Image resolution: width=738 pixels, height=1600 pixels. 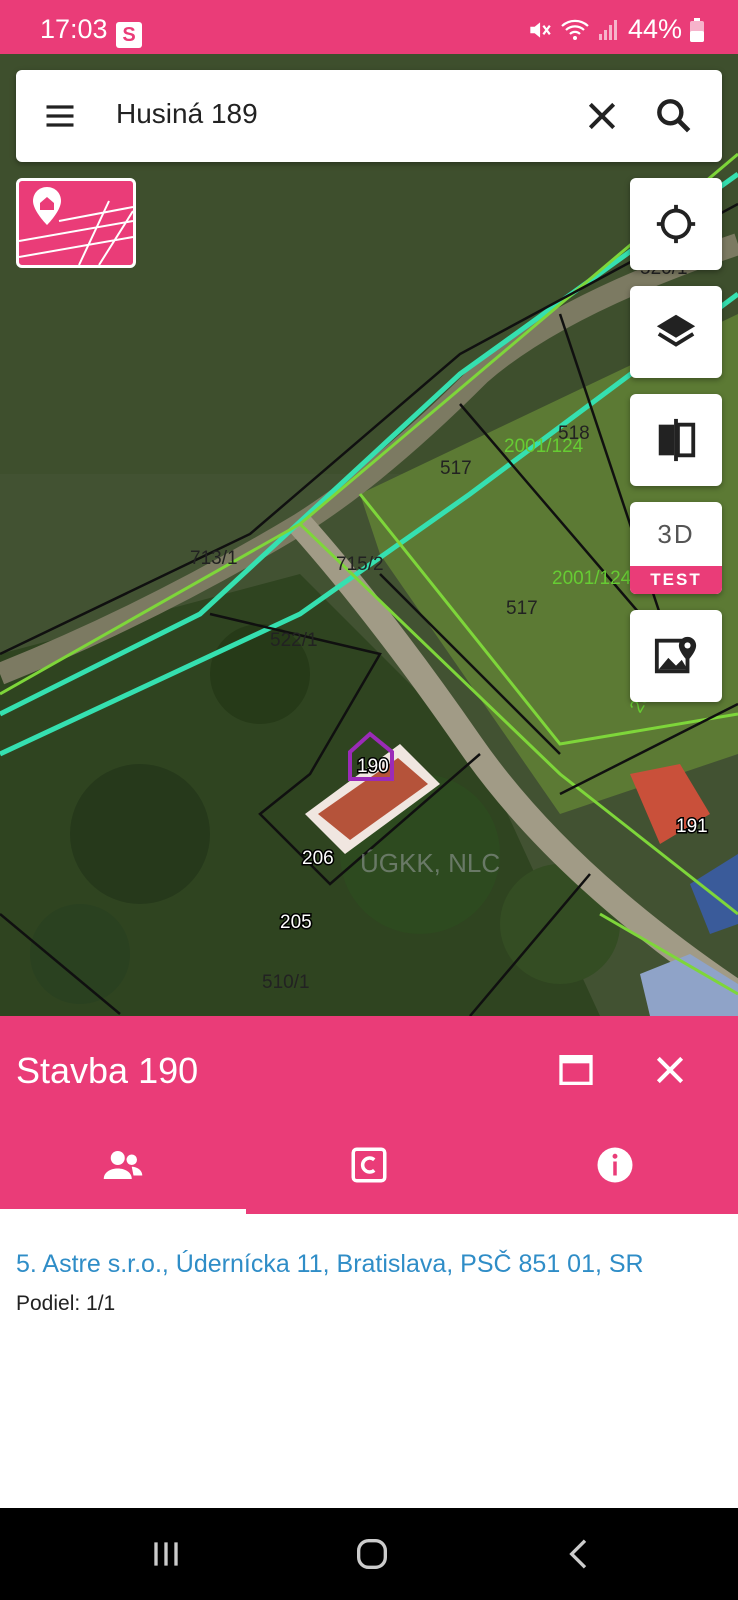 What do you see at coordinates (369, 1165) in the screenshot?
I see `parcel-c-icon` at bounding box center [369, 1165].